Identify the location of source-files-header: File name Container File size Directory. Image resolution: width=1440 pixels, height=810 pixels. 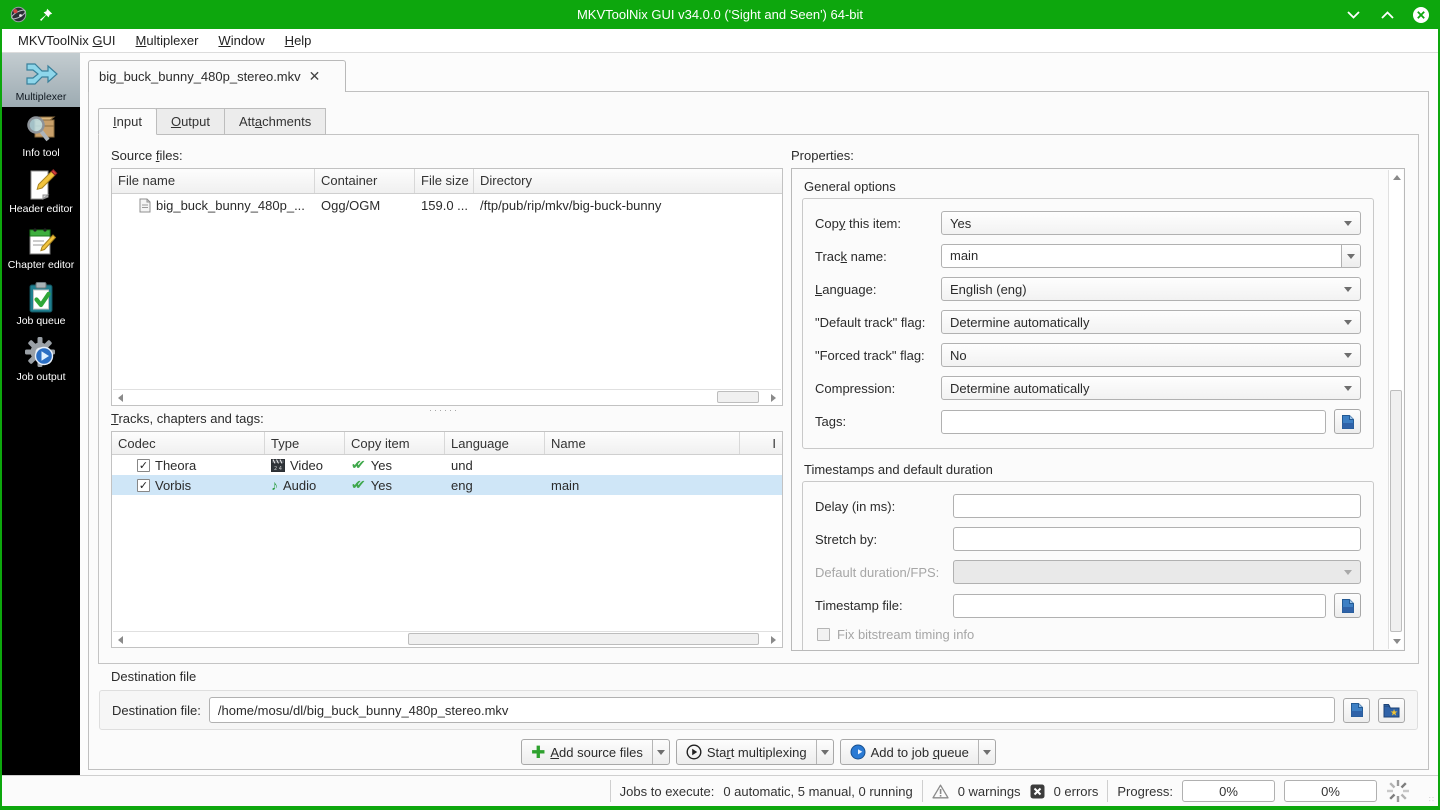
(447, 181).